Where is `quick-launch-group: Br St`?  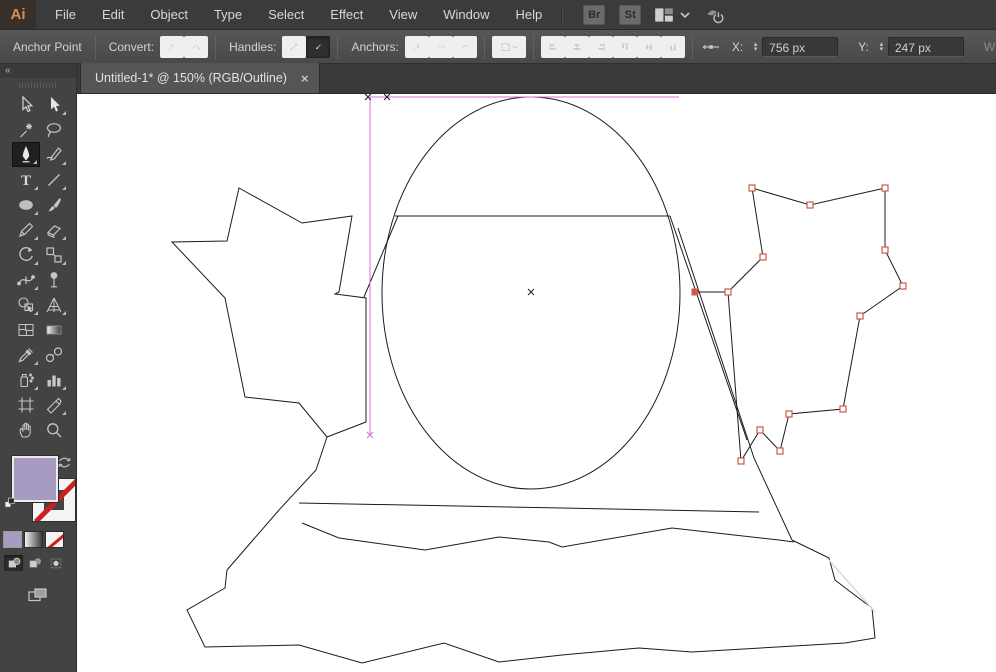 quick-launch-group: Br St is located at coordinates (605, 14).